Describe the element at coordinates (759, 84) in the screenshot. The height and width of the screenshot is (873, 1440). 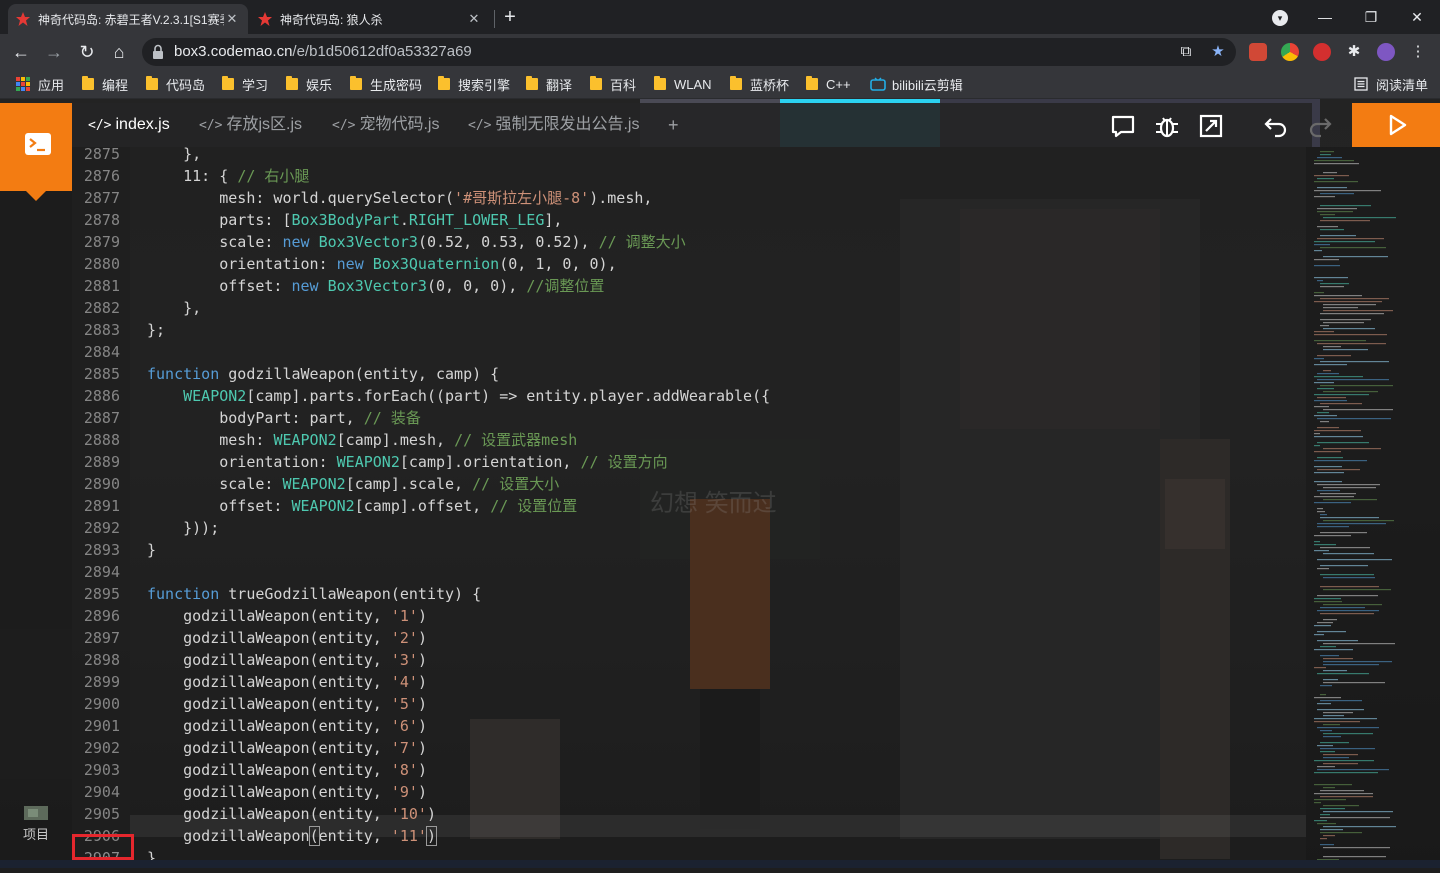
I see `bookmark-folder: 蓝桥杯` at that location.